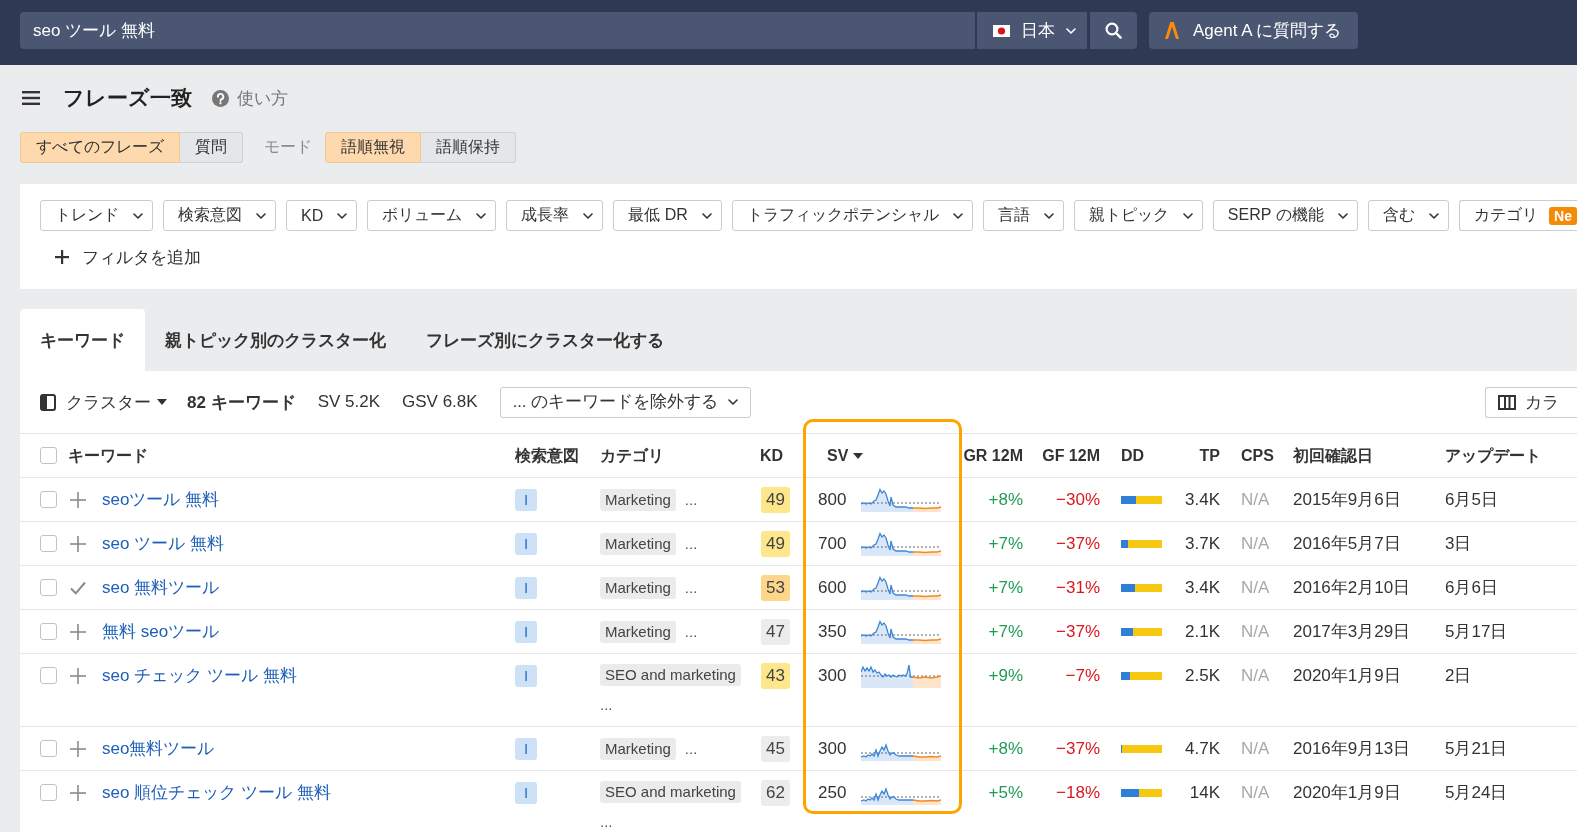 This screenshot has height=832, width=1577. What do you see at coordinates (211, 147) in the screenshot?
I see `segment-option: 質問` at bounding box center [211, 147].